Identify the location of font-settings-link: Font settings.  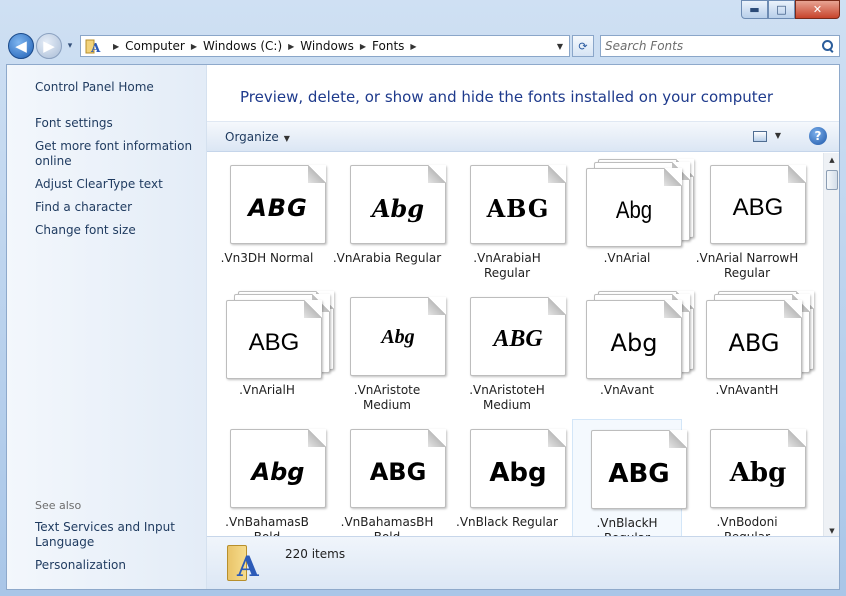
(117, 123).